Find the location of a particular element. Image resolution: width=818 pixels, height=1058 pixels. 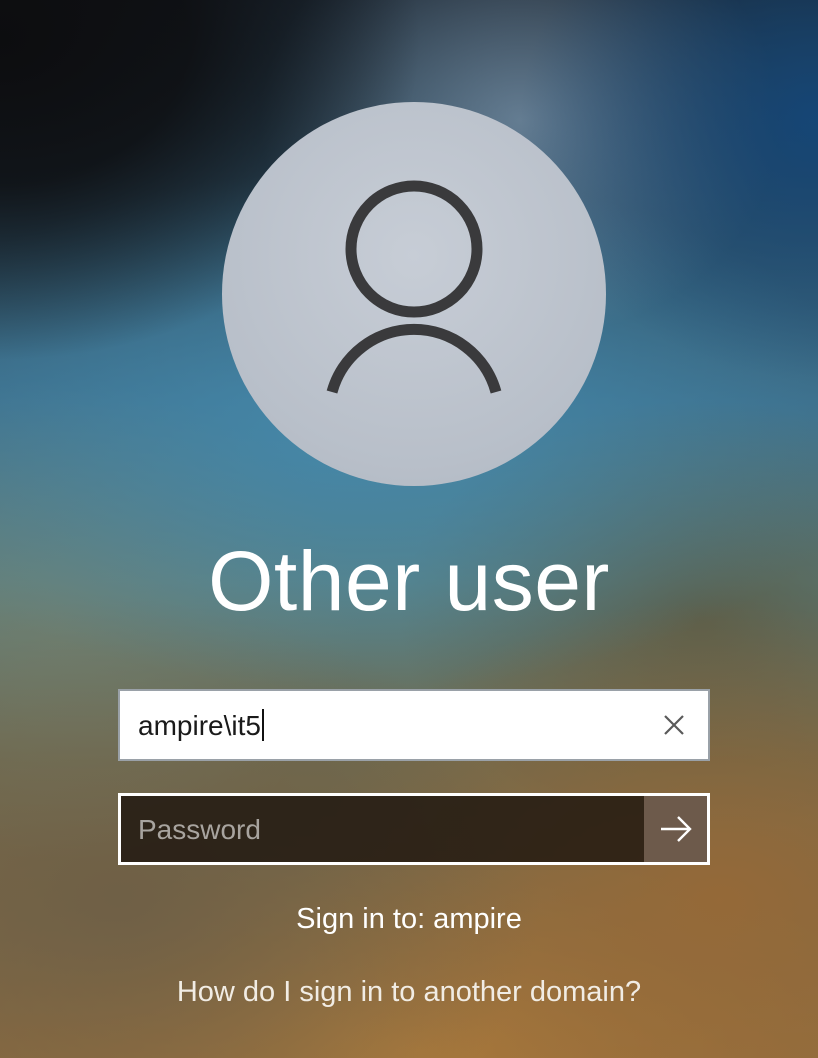

user-title: Other user is located at coordinates (409, 581).